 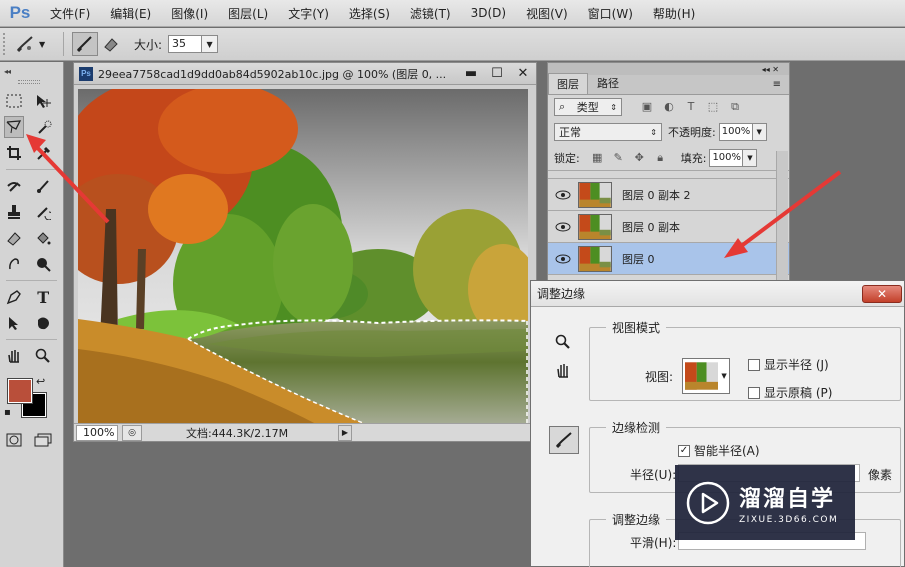 What do you see at coordinates (14, 101) in the screenshot?
I see `rectangular-marquee-tool` at bounding box center [14, 101].